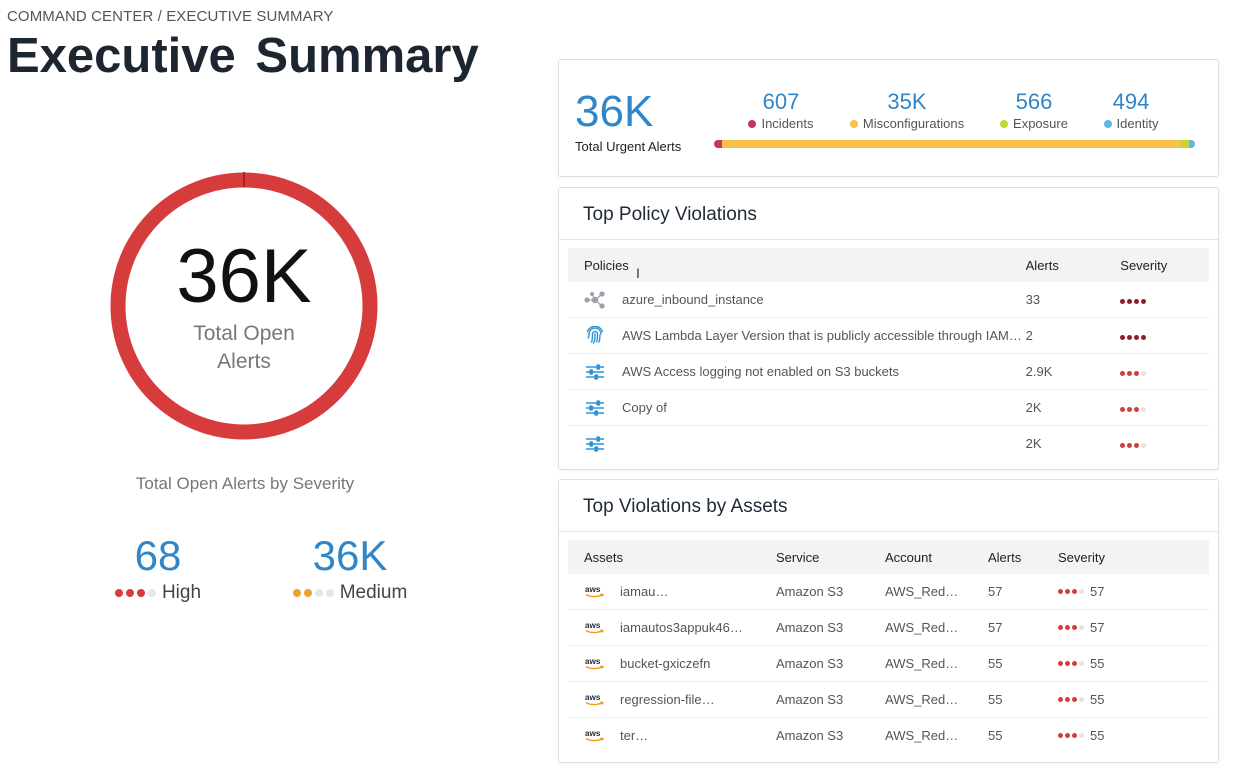 This screenshot has width=1236, height=771. I want to click on incidents-dot-icon, so click(752, 123).